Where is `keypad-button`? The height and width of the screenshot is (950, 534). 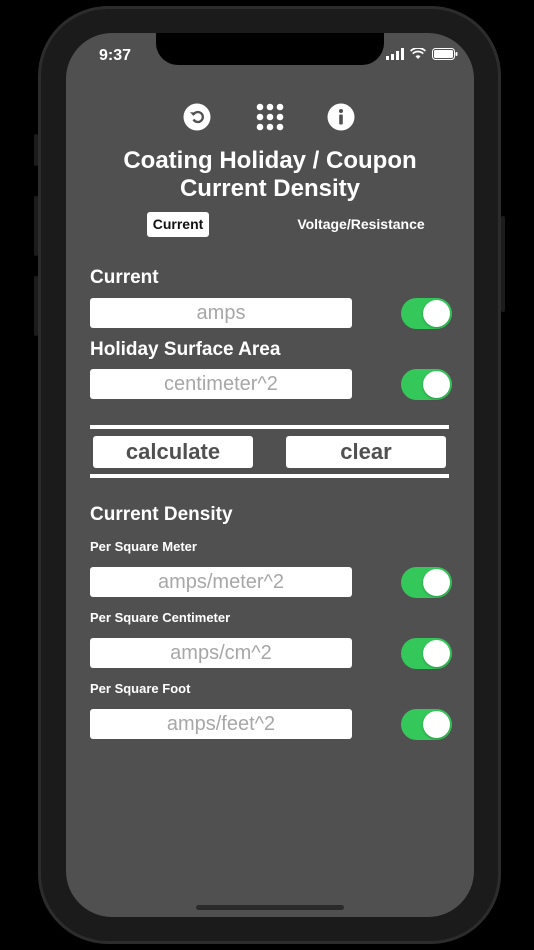 keypad-button is located at coordinates (270, 117).